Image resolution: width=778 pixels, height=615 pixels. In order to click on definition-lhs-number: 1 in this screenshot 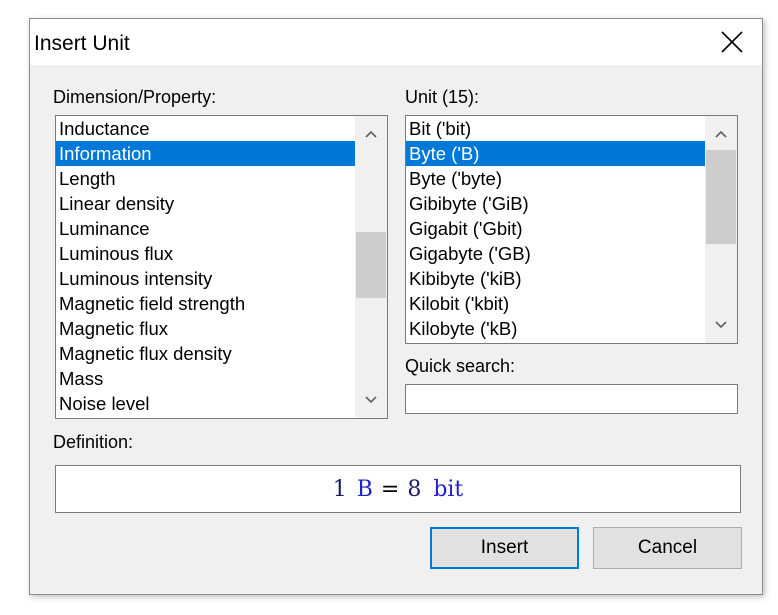, I will do `click(339, 489)`.